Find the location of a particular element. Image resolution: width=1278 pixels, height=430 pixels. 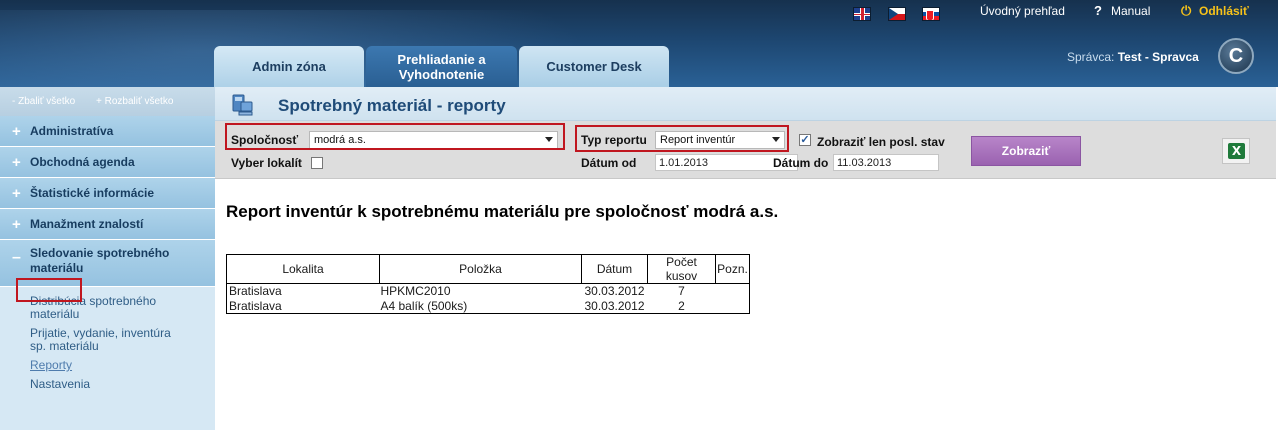

table-cell: 2 is located at coordinates (681, 306).